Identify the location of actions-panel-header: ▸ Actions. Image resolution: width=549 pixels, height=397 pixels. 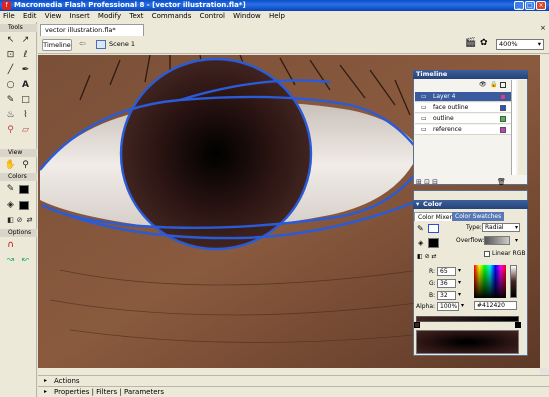
(293, 380).